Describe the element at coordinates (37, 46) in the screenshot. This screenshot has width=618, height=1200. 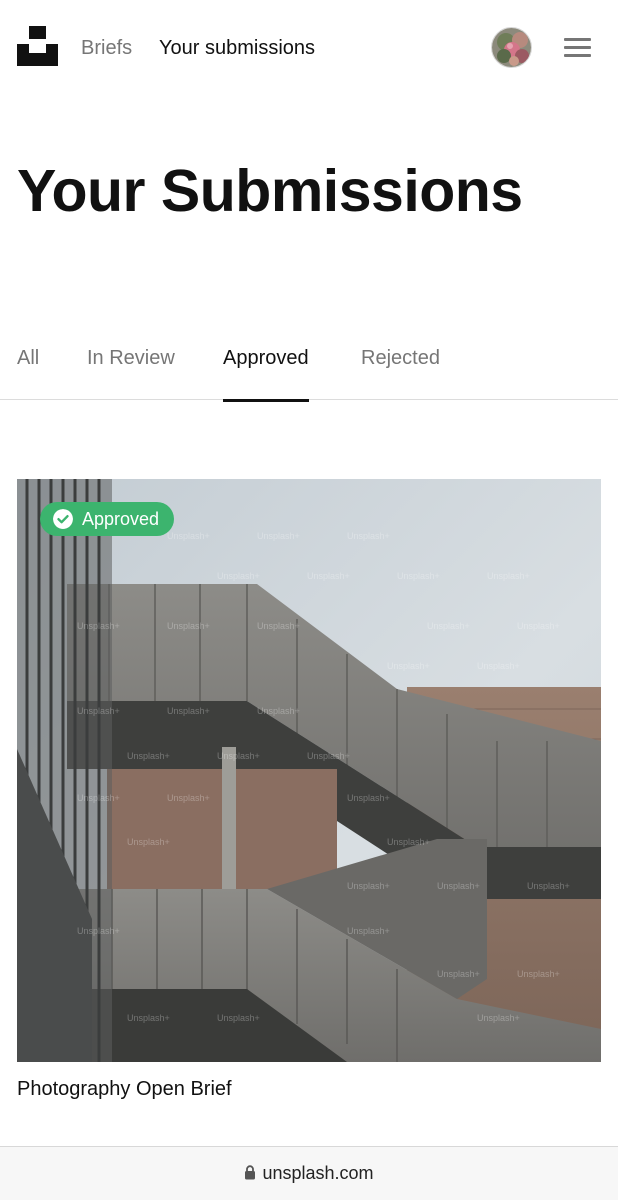
I see `unsplash-logo` at that location.